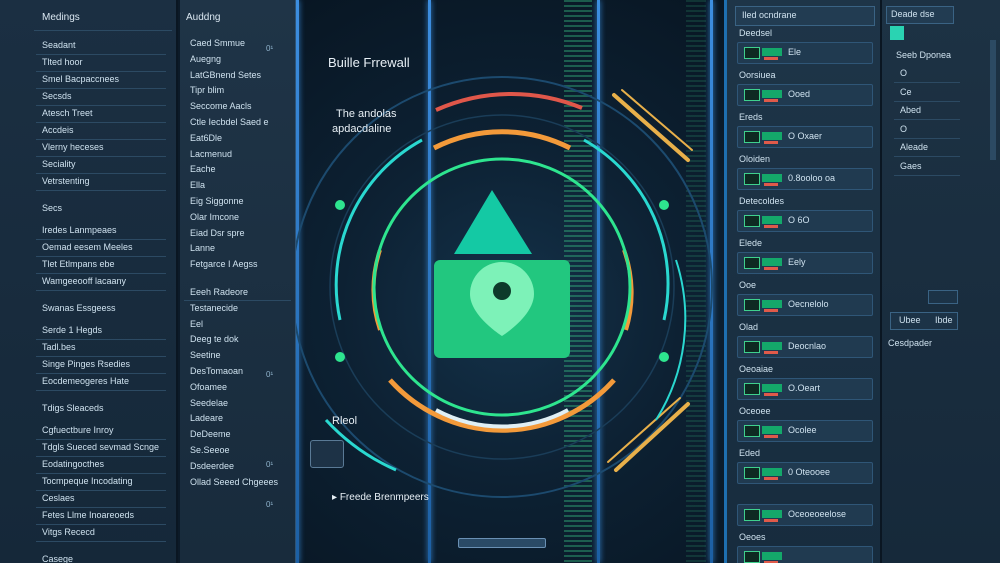  What do you see at coordinates (62, 62) in the screenshot?
I see `nav-item: Tlted hoor` at bounding box center [62, 62].